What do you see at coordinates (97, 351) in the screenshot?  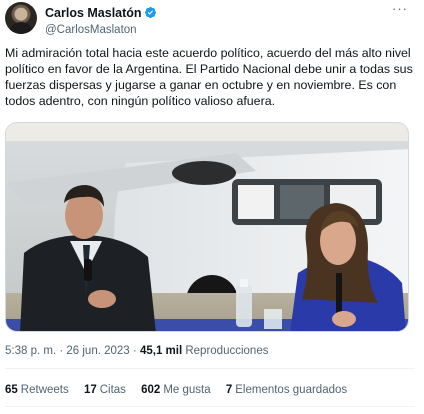 I see `tweet-date: 26 jun. 2023` at bounding box center [97, 351].